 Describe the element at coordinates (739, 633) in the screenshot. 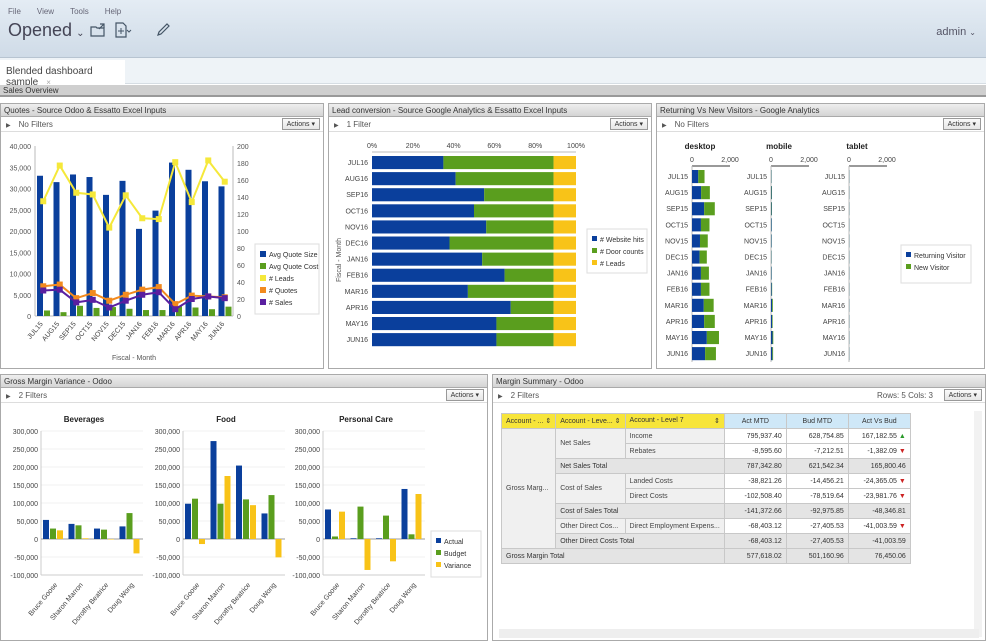

I see `horizontal-scrollbar` at that location.